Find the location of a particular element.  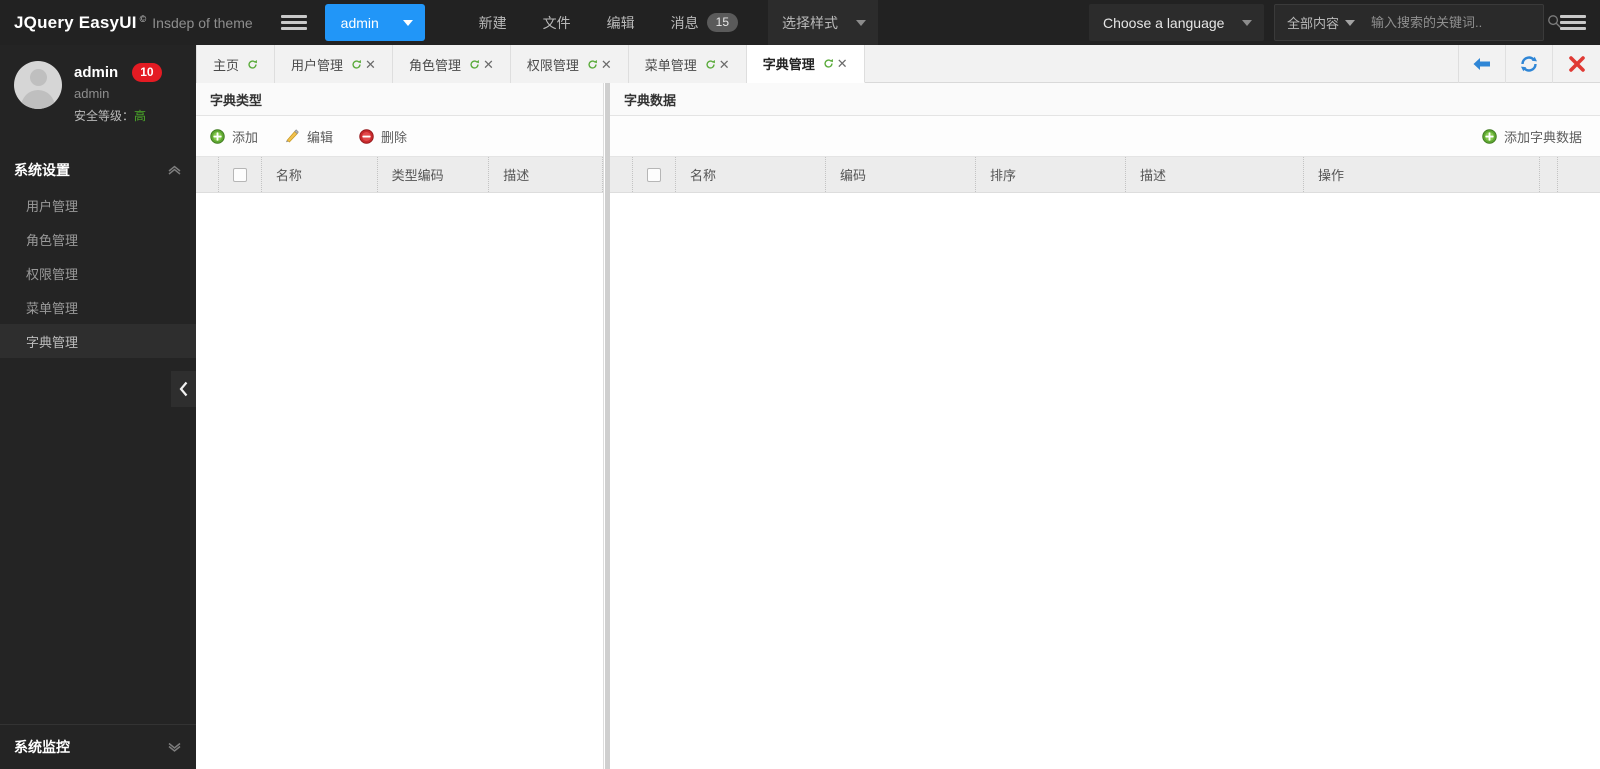

notification-count-badge: 10 is located at coordinates (147, 72).